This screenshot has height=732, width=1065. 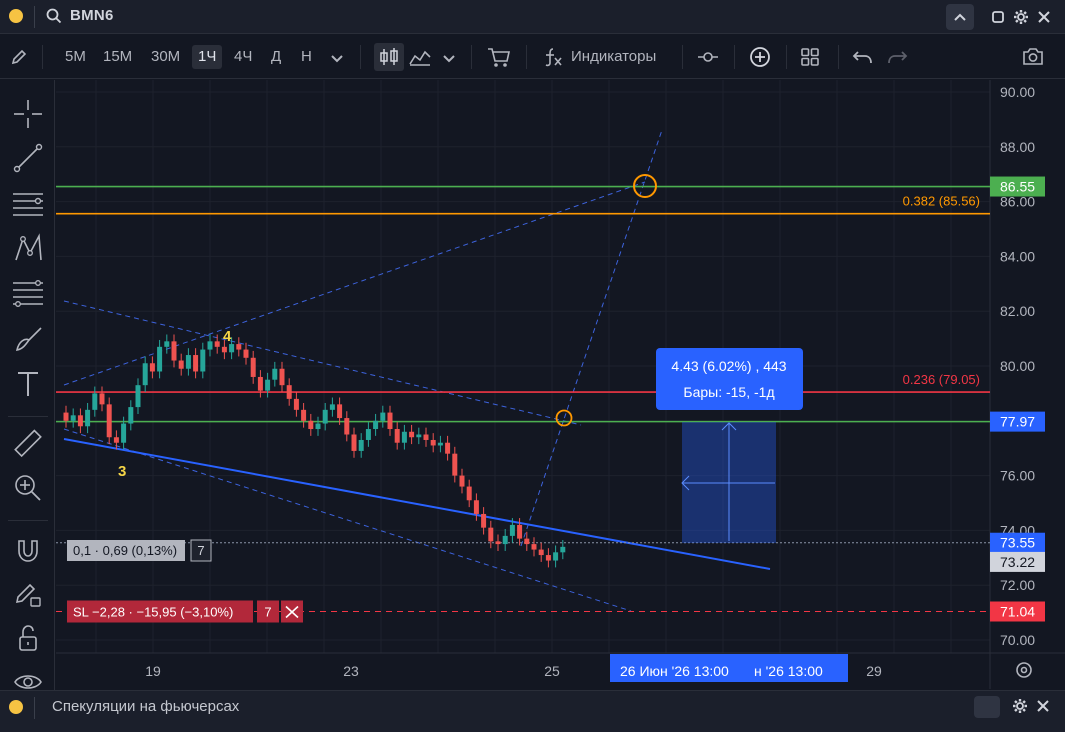 What do you see at coordinates (28, 594) in the screenshot?
I see `pencil-lock-icon` at bounding box center [28, 594].